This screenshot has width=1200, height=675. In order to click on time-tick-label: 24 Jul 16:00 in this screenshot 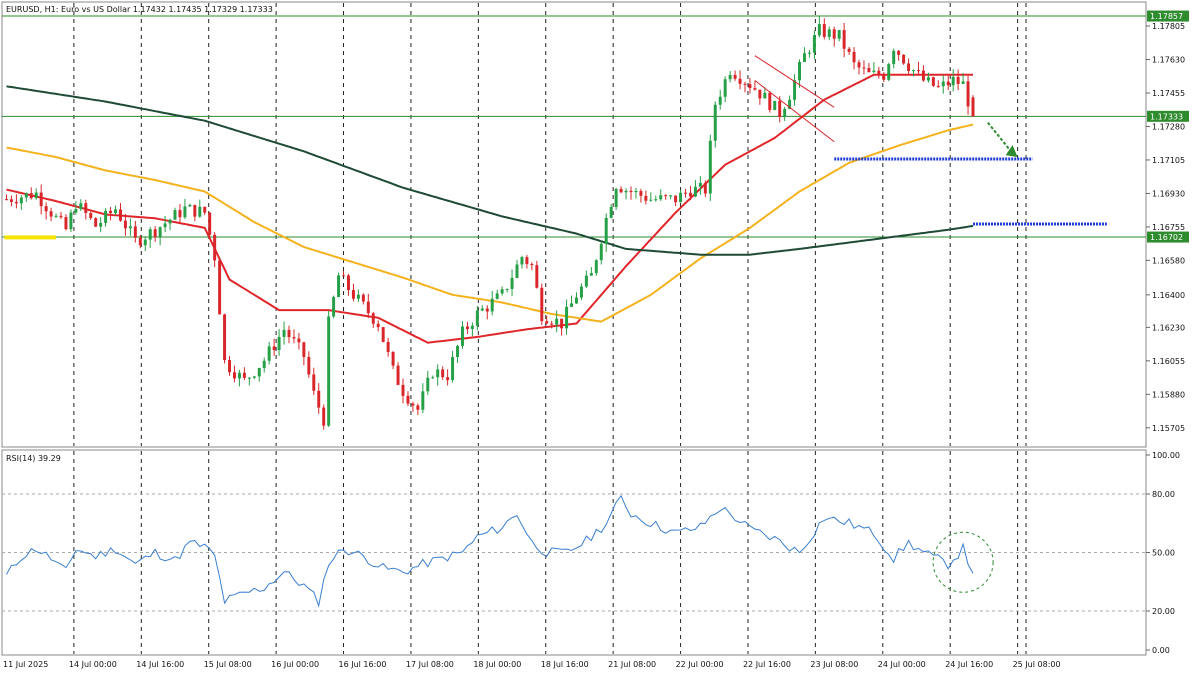, I will do `click(969, 664)`.